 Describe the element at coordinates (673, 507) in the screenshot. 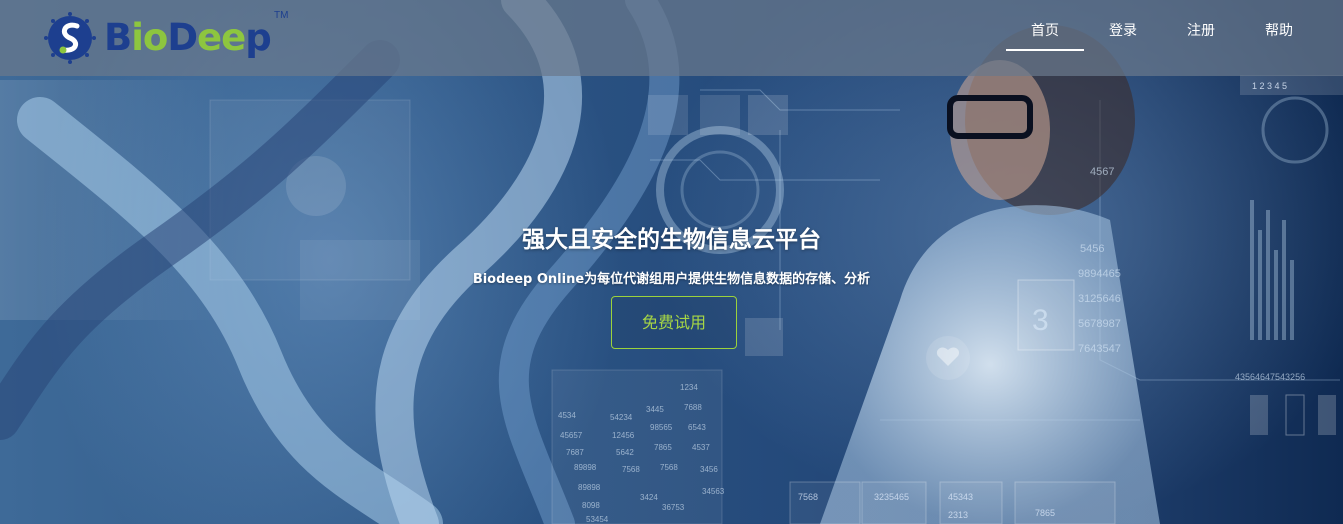

I see `bg-number: 36753` at that location.